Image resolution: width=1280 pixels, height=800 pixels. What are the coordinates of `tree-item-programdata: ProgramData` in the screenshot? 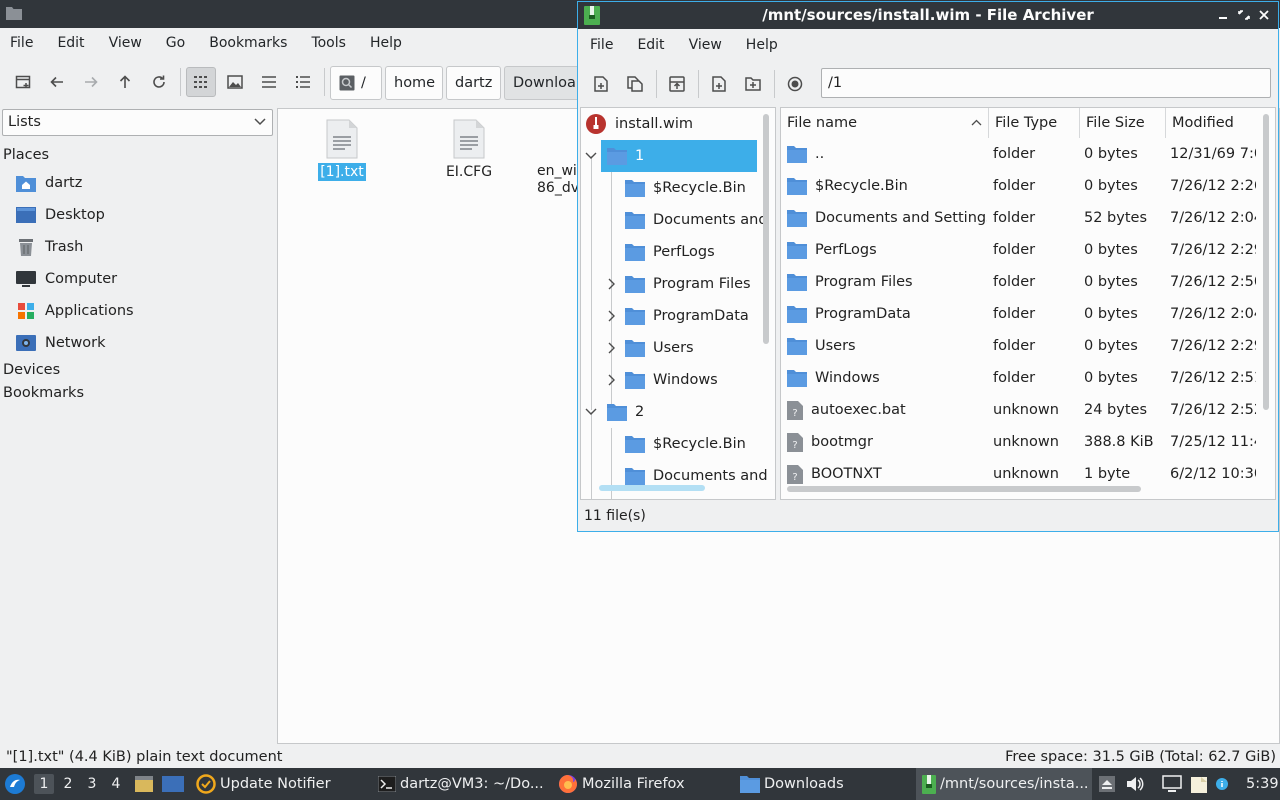 It's located at (687, 316).